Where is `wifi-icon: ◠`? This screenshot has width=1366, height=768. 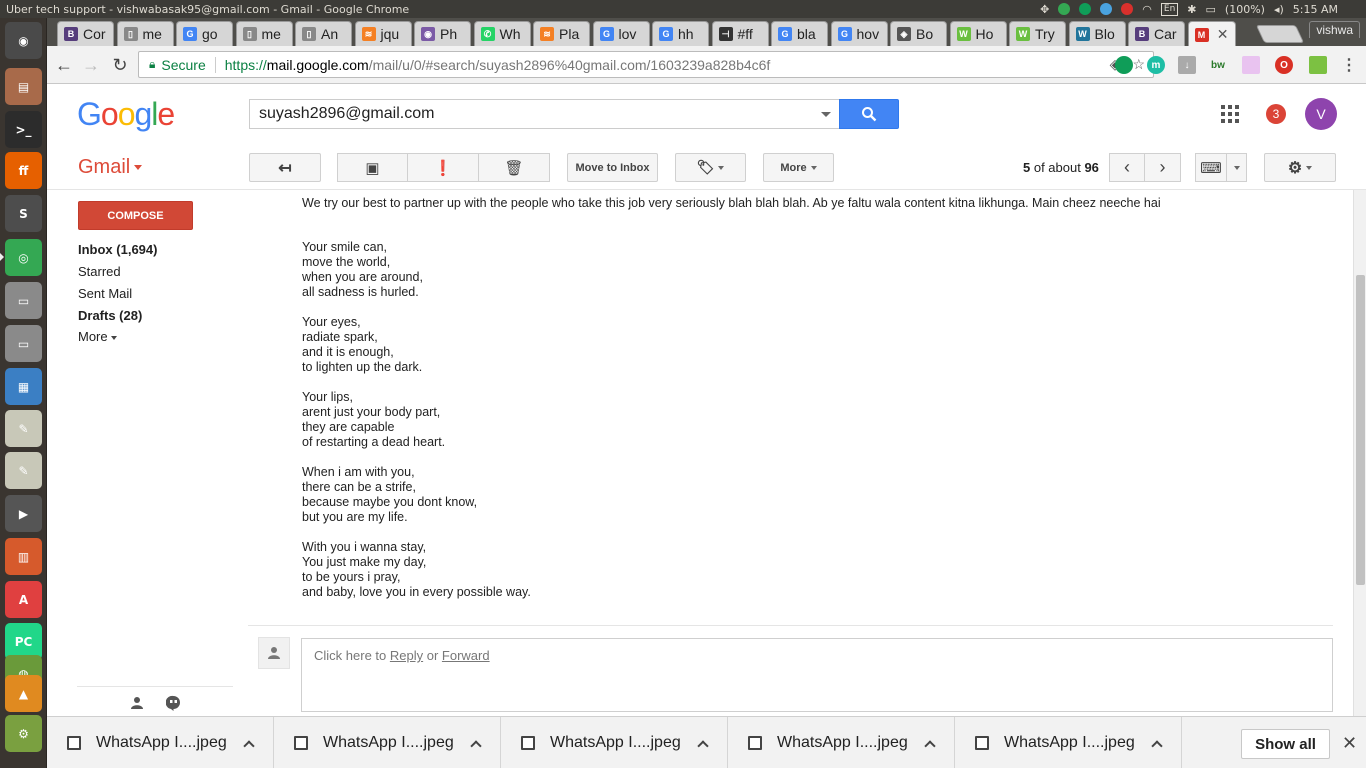
wifi-icon: ◠ is located at coordinates (1147, 9).